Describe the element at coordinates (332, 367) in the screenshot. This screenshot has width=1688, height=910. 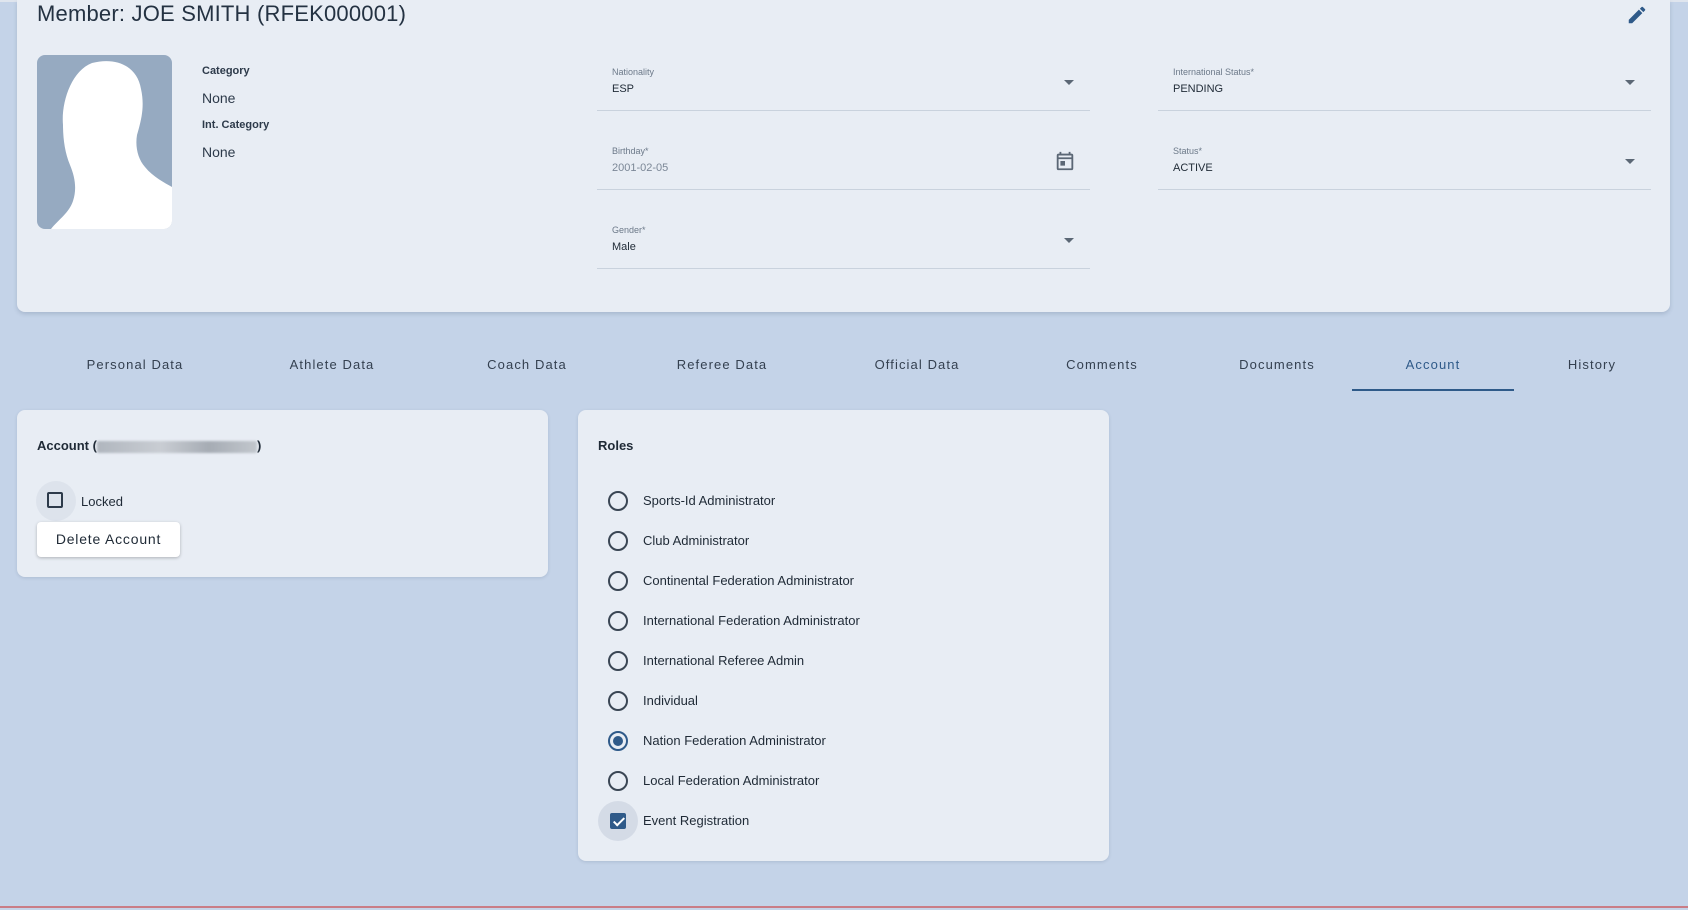
I see `tab-athlete-data: Athlete Data` at that location.